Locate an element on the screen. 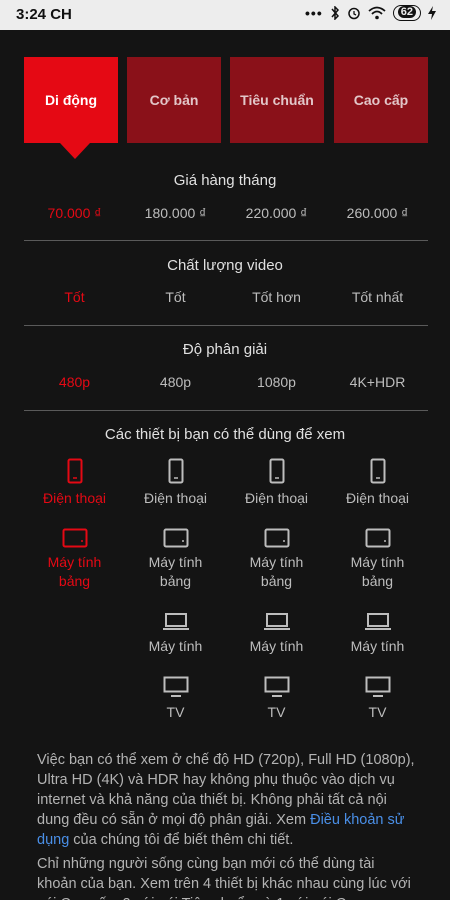 The image size is (450, 900). status-time: 3:24 CH is located at coordinates (44, 14).